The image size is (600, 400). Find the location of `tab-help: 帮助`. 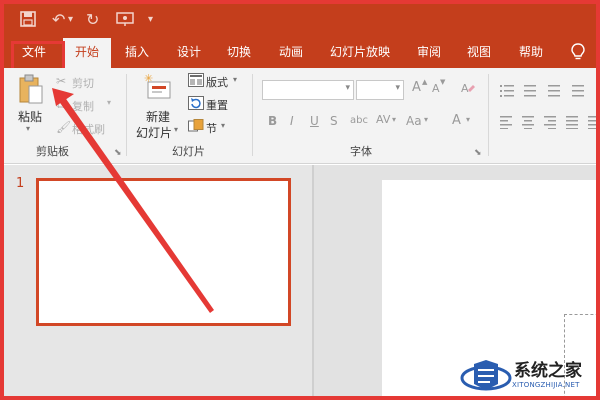

tab-help: 帮助 is located at coordinates (531, 53).